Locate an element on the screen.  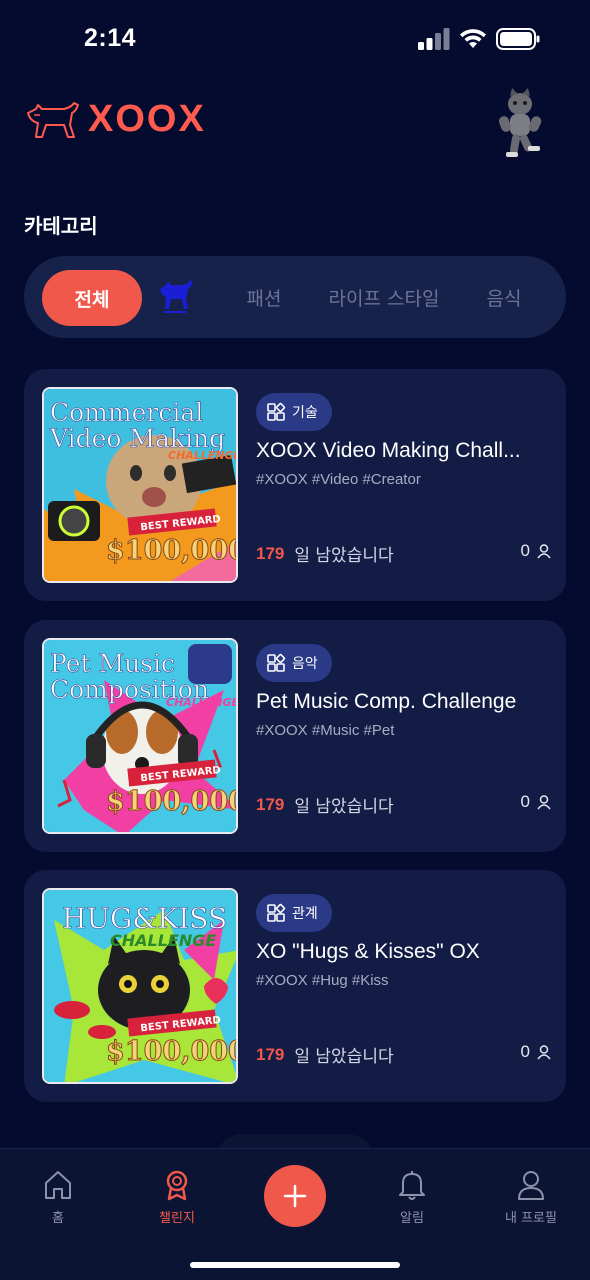
tab-food: 음식 is located at coordinates (504, 297).